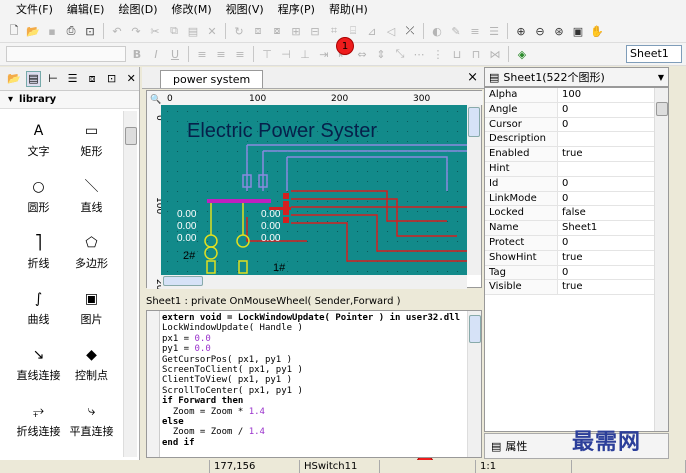 The height and width of the screenshot is (473, 686). What do you see at coordinates (91, 196) in the screenshot?
I see `palette-item-line: ＼ 直线` at bounding box center [91, 196].